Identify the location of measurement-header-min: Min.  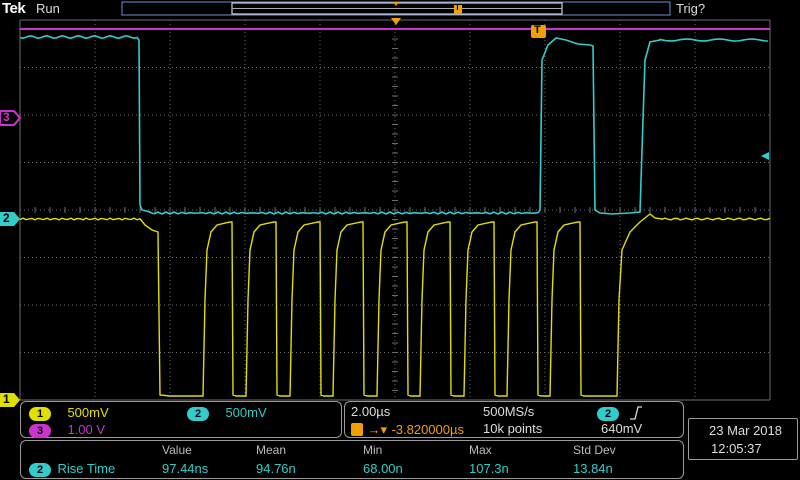
(373, 450).